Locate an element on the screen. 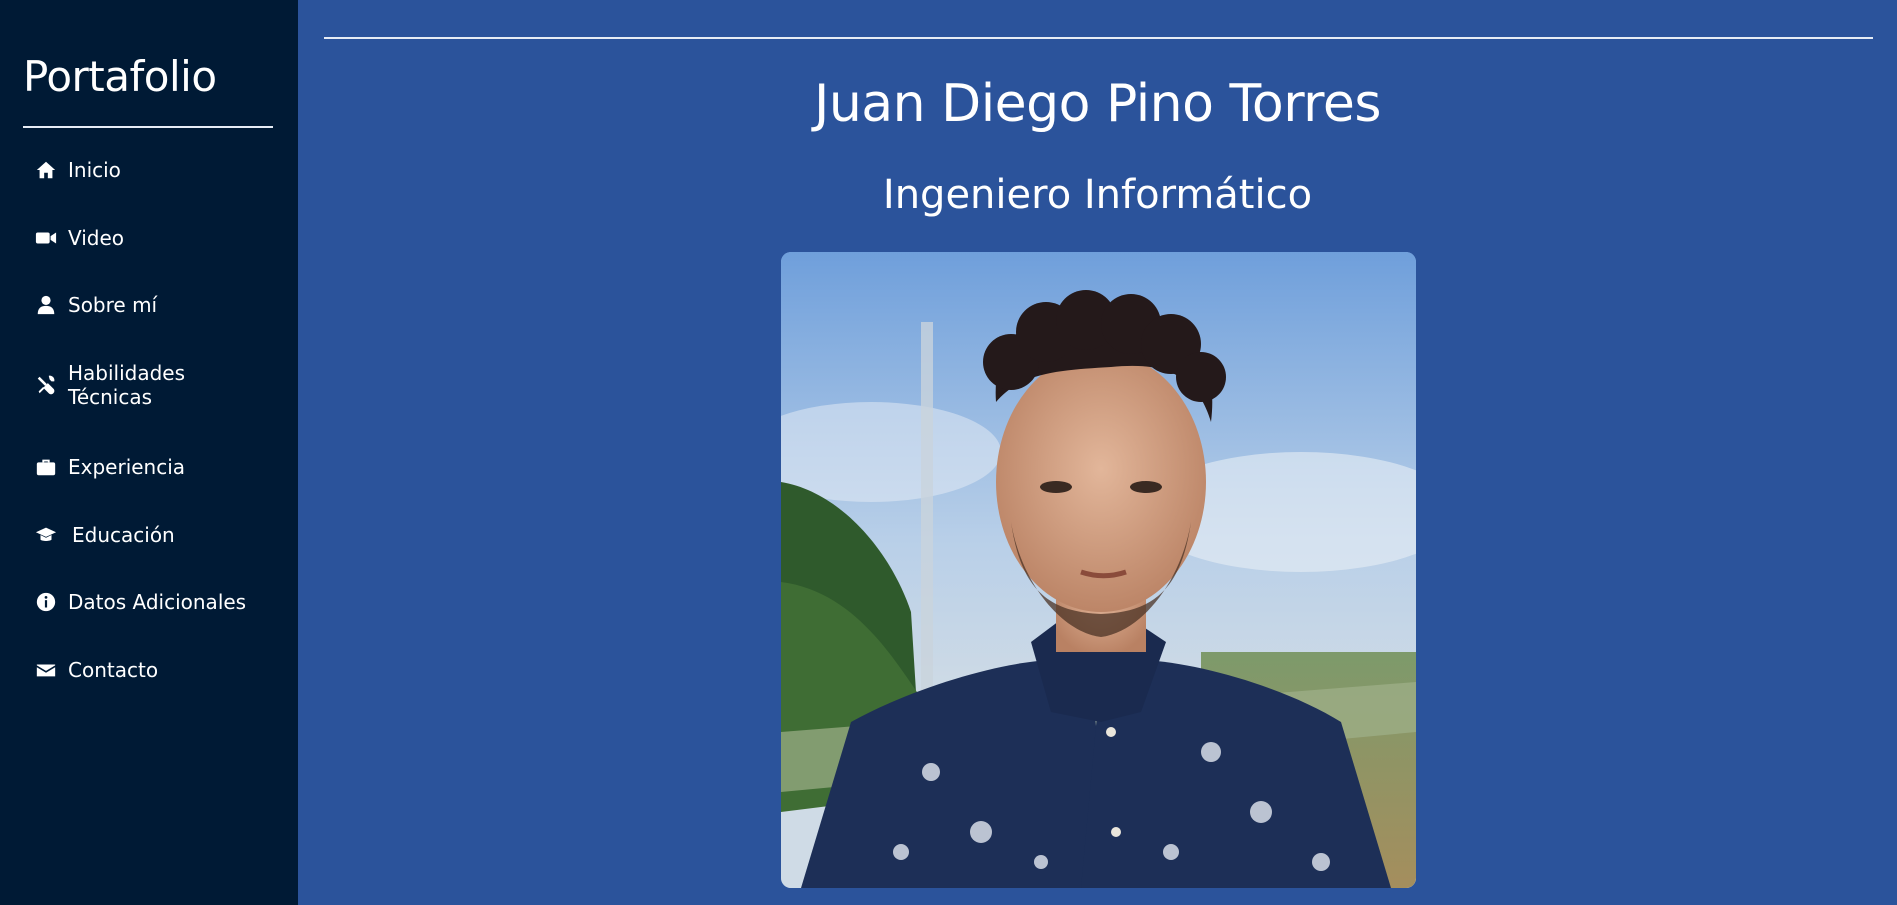  info-circle-icon is located at coordinates (46, 602).